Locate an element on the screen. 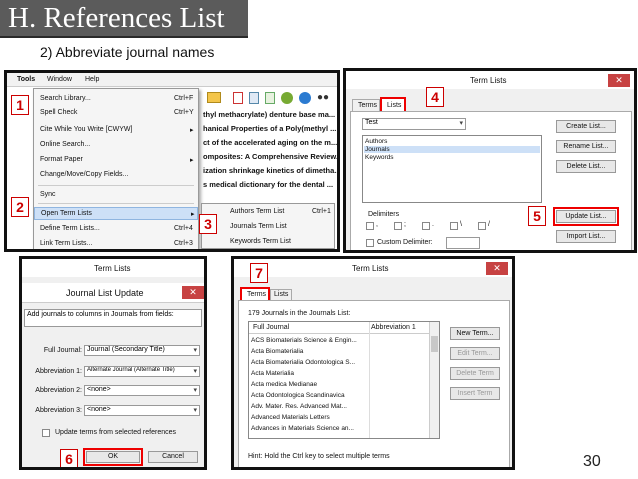 The width and height of the screenshot is (638, 479). menu-item-define-term-lists: Define Term Lists... Ctrl+4 is located at coordinates (116, 229).